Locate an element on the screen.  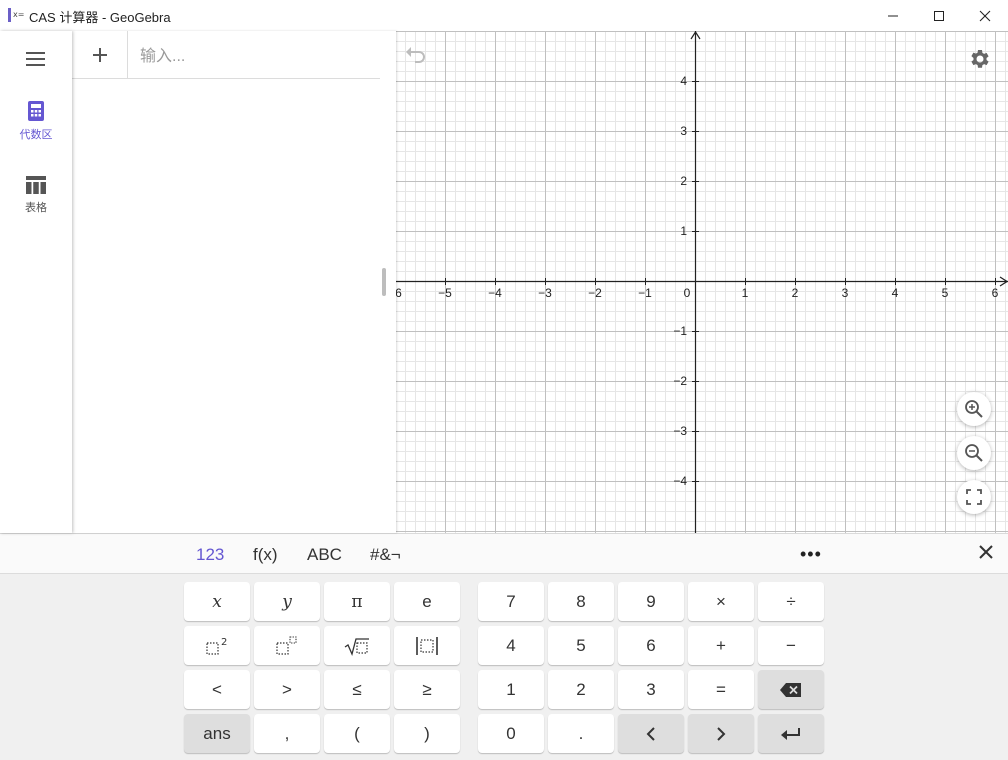
power-template-icon is located at coordinates (286, 645).